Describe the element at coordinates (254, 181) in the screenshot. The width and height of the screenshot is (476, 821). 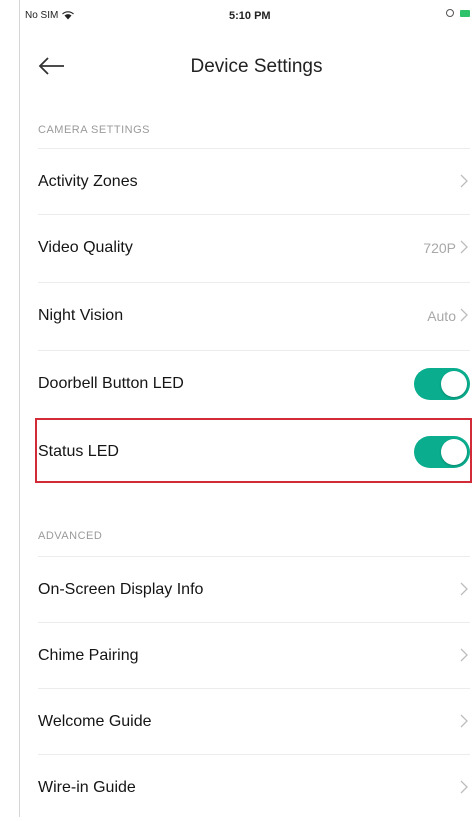
I see `row-activity-zones: Activity Zones` at that location.